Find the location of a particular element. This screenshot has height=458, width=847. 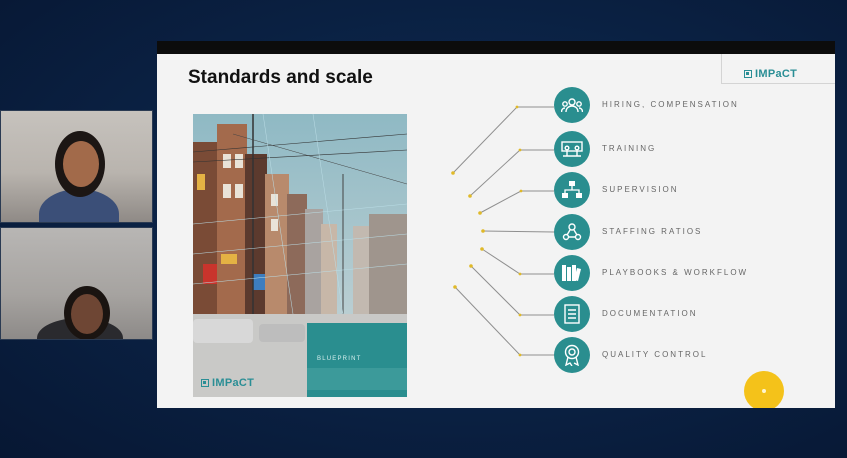

item-playbooks-workflow: PLAYBOOKS & WORKFLOW is located at coordinates (684, 273).